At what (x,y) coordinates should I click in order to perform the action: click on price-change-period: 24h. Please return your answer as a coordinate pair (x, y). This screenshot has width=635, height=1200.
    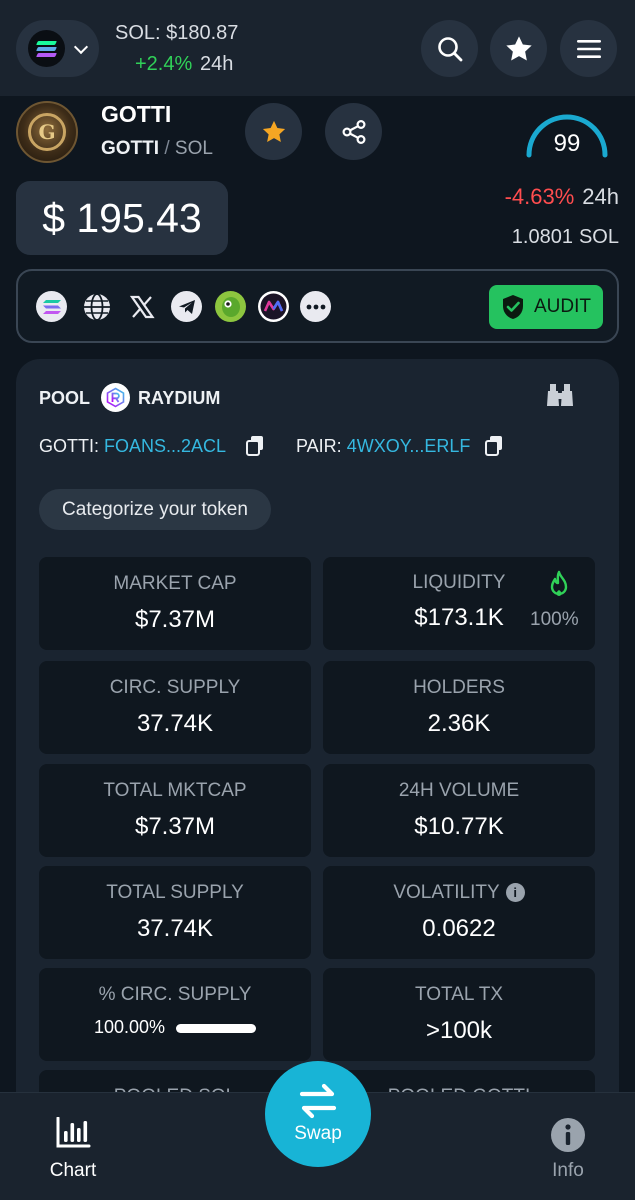
    Looking at the image, I should click on (600, 196).